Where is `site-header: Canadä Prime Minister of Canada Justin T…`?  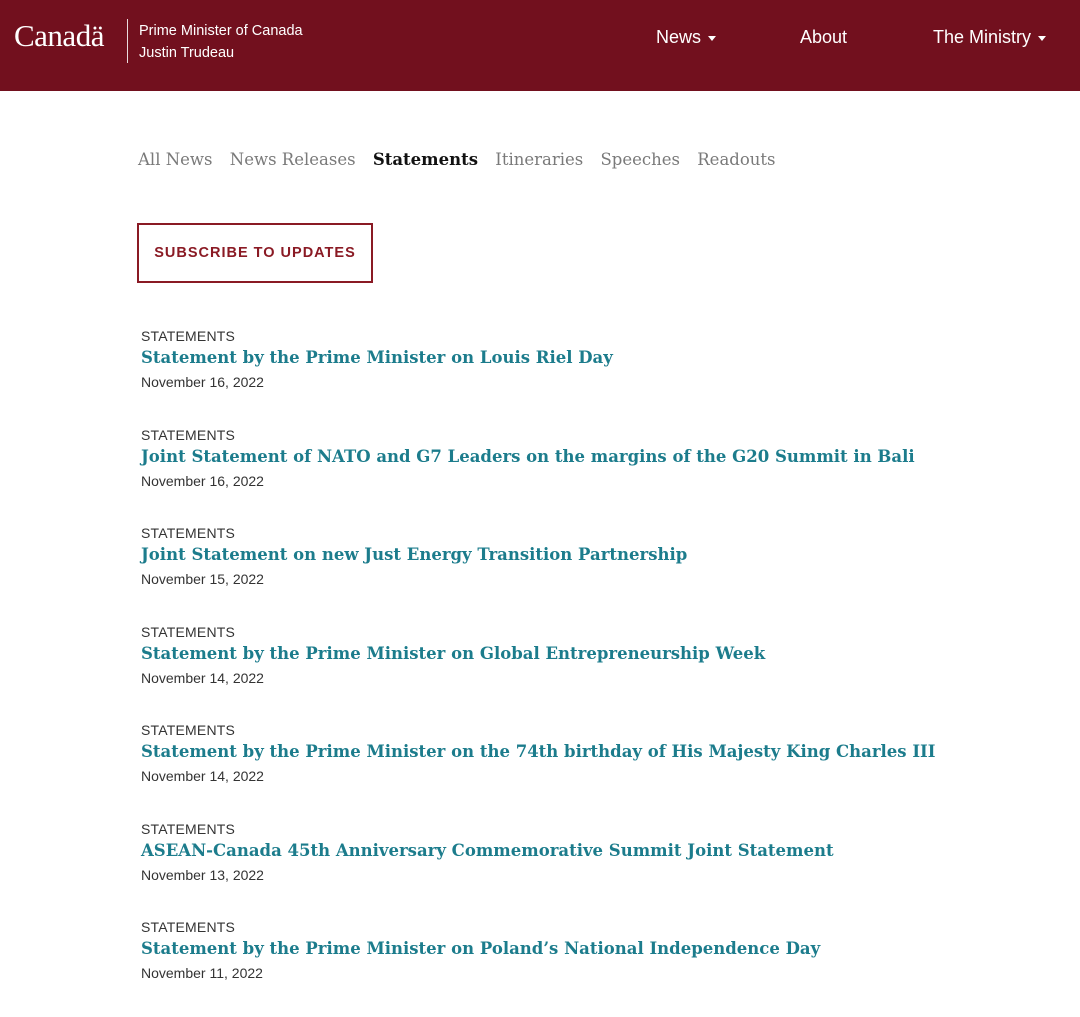
site-header: Canadä Prime Minister of Canada Justin T… is located at coordinates (540, 45).